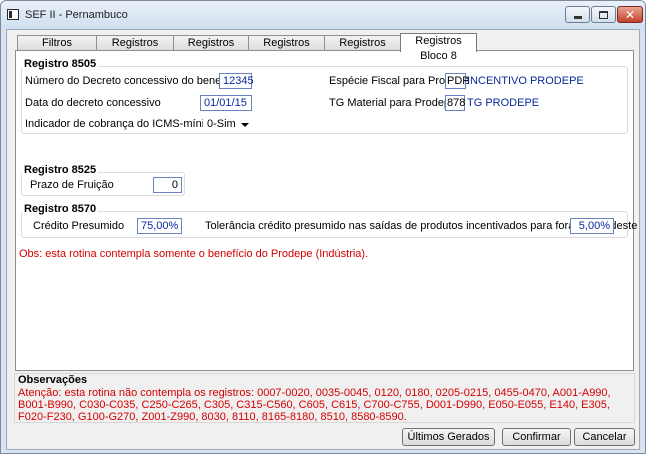 This screenshot has width=646, height=454. I want to click on ultimos-gerados-button: Últimos Gerados, so click(448, 437).